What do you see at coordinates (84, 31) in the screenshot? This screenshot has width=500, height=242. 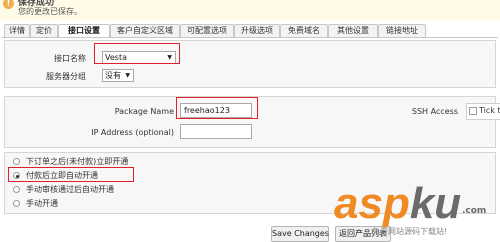 I see `tab-module-settings: 接口设置` at bounding box center [84, 31].